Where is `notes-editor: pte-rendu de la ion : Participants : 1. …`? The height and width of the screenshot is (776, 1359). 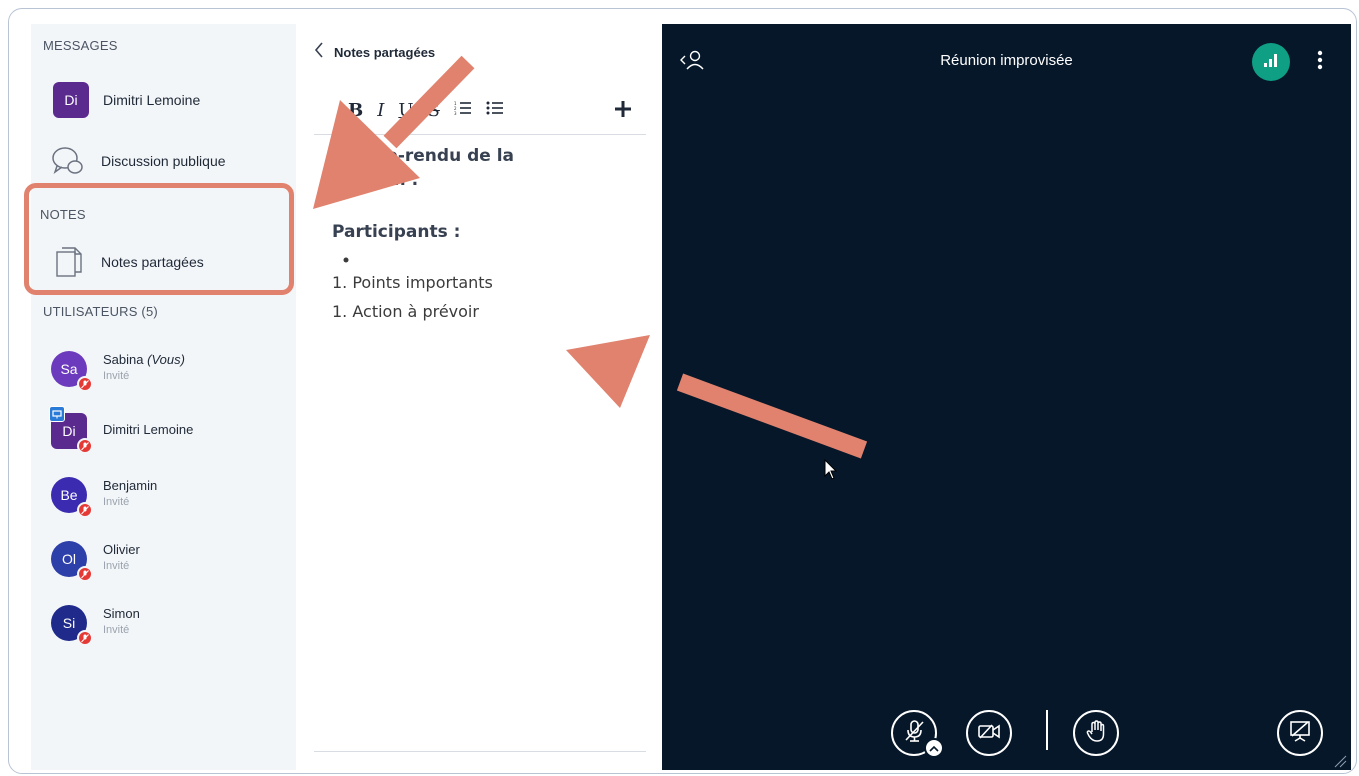 notes-editor: pte-rendu de la ion : Participants : 1. … is located at coordinates (487, 235).